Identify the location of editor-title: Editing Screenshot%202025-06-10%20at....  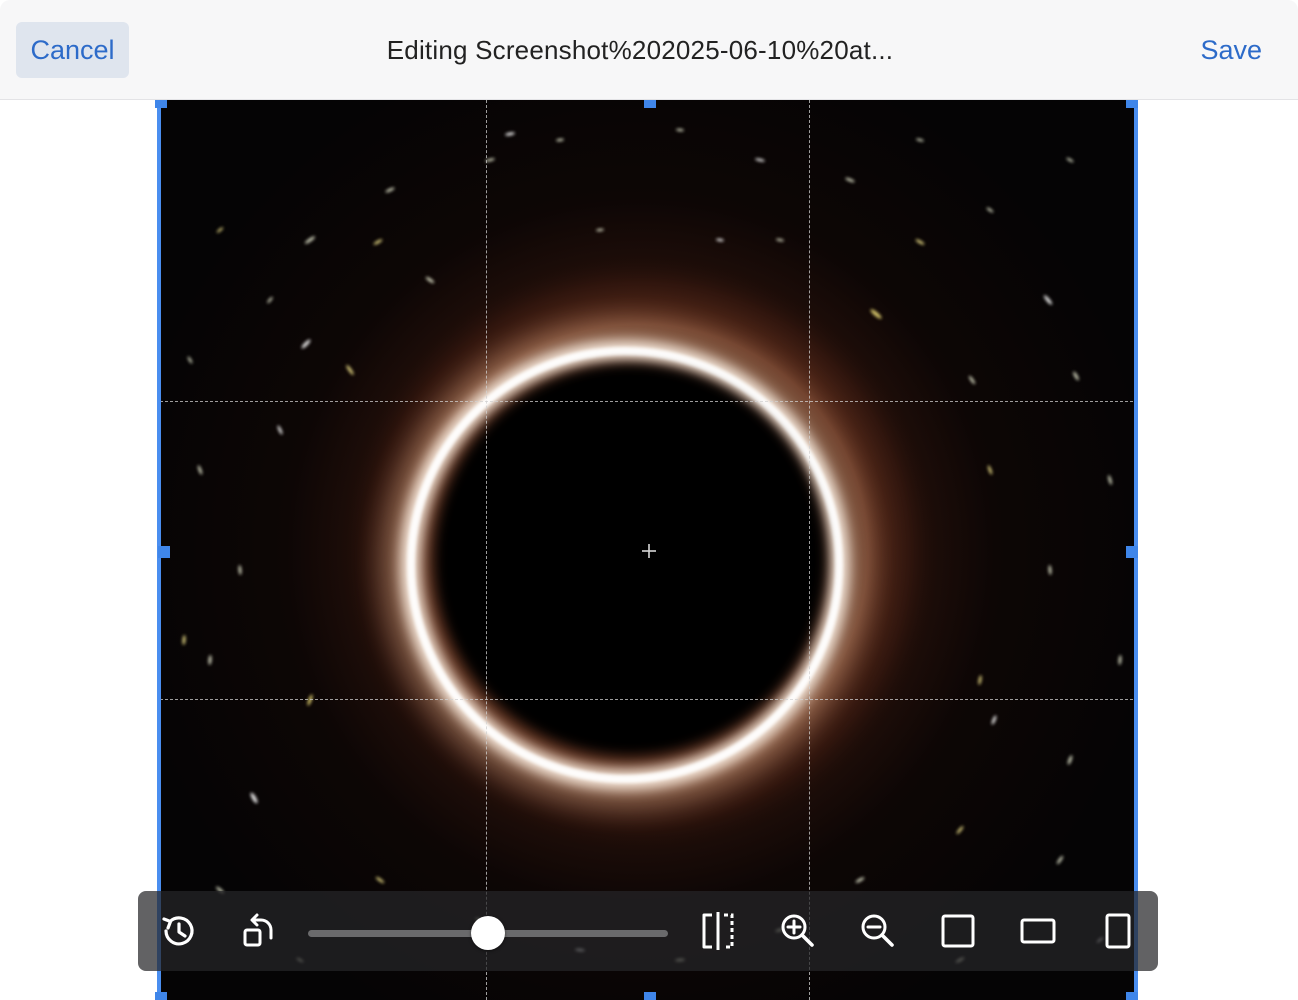
(640, 50).